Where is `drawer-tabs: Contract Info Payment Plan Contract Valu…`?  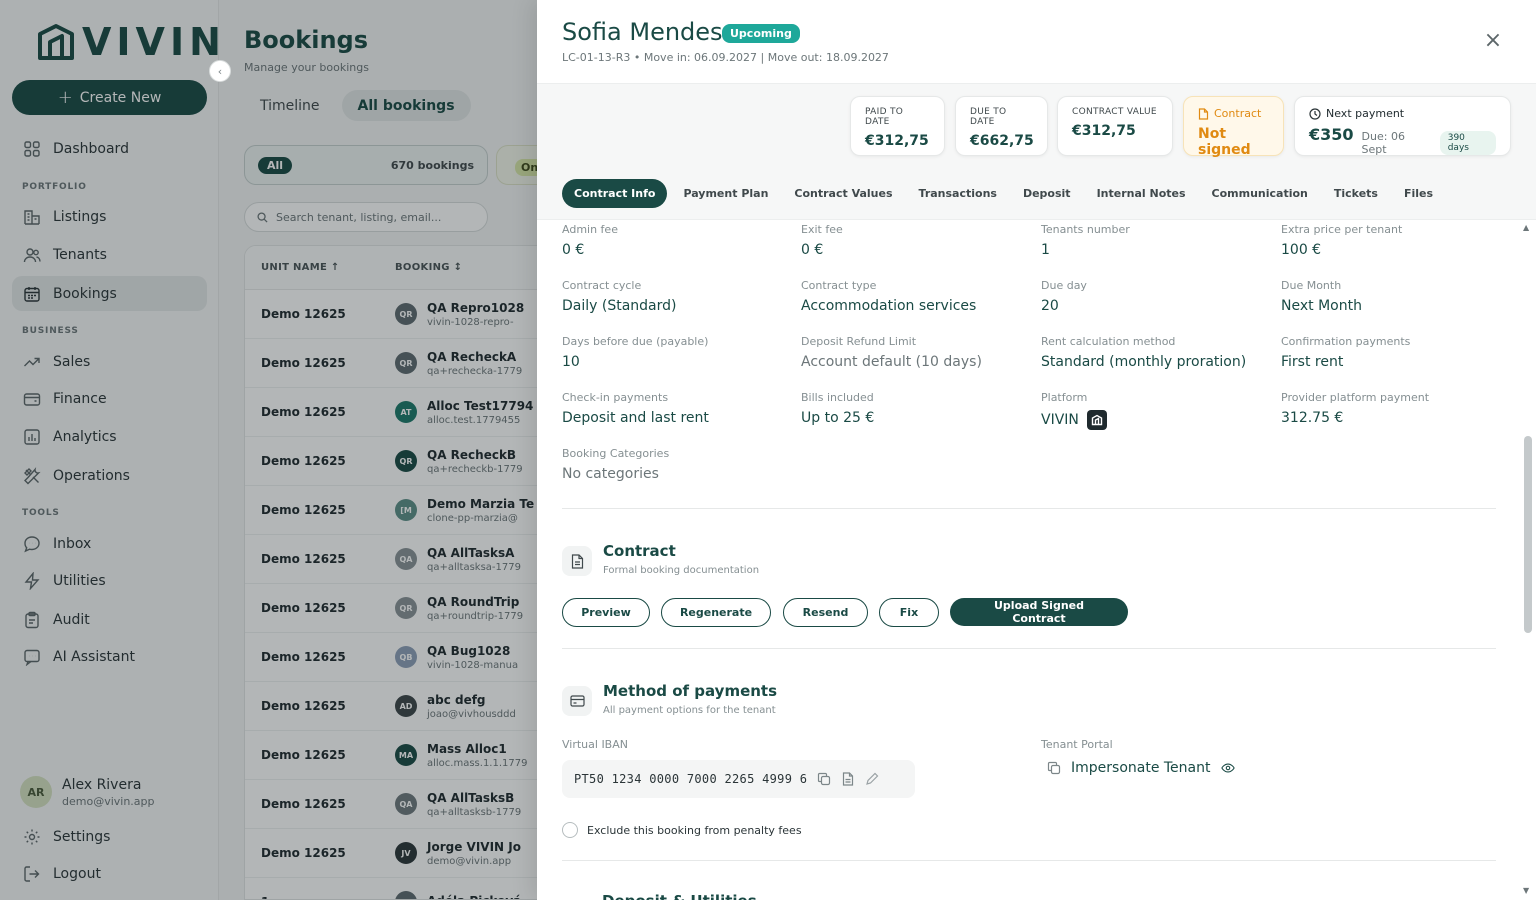 drawer-tabs: Contract Info Payment Plan Contract Valu… is located at coordinates (1002, 193).